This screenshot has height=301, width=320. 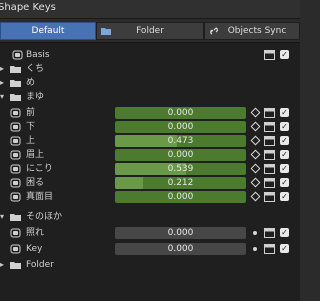 I want to click on list-item-folder: ▸ Folder, so click(x=150, y=265).